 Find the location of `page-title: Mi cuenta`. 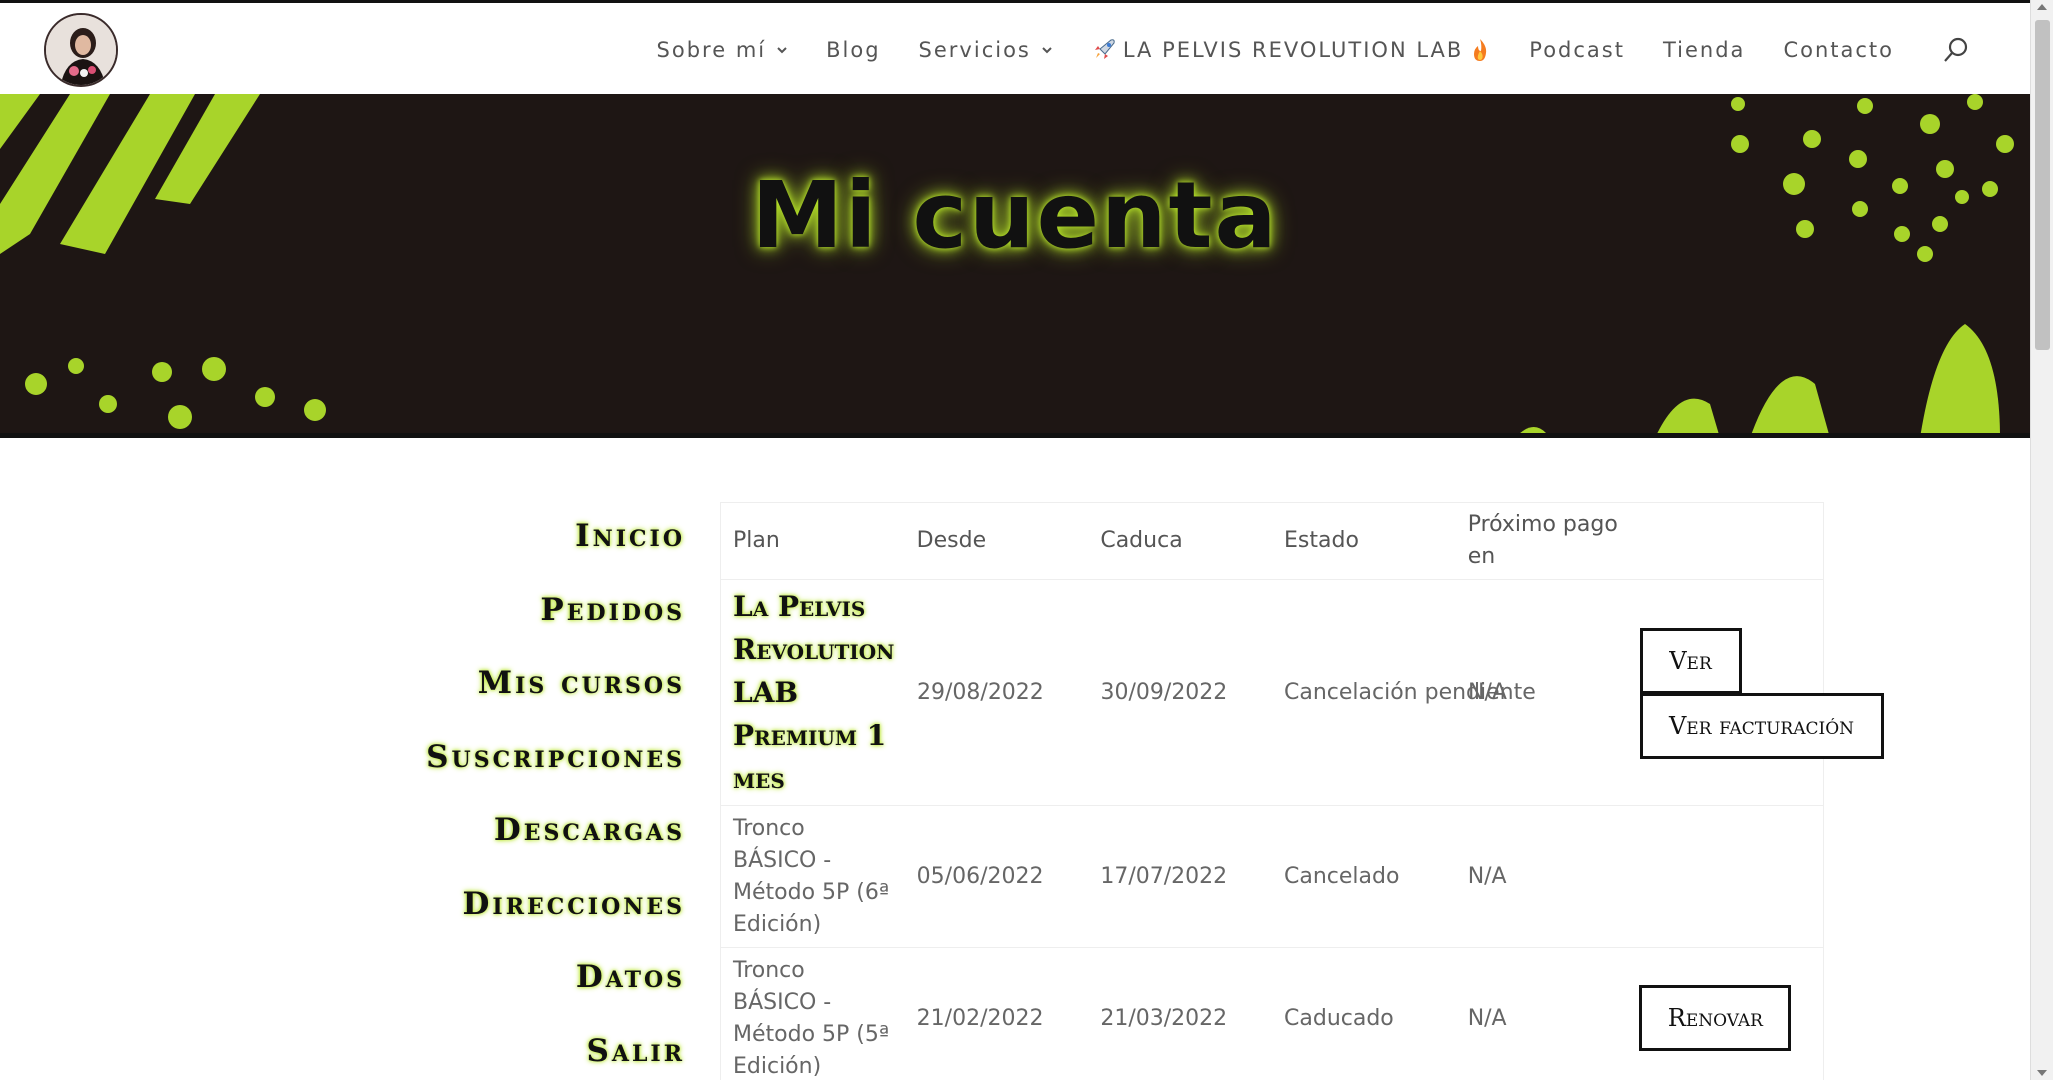

page-title: Mi cuenta is located at coordinates (1015, 215).